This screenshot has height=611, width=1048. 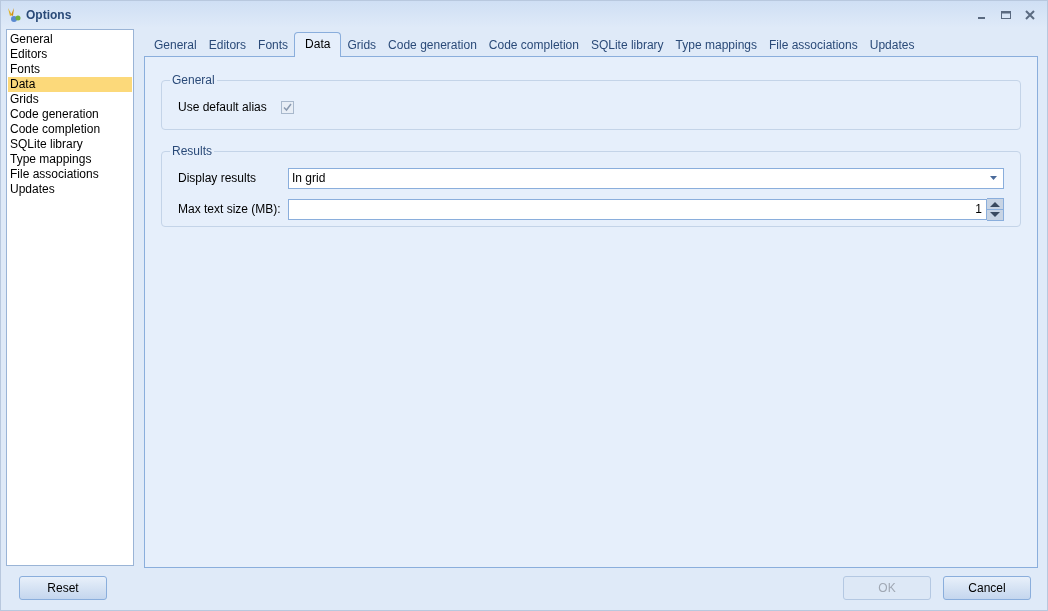 What do you see at coordinates (993, 178) in the screenshot?
I see `dropdown-caret-icon` at bounding box center [993, 178].